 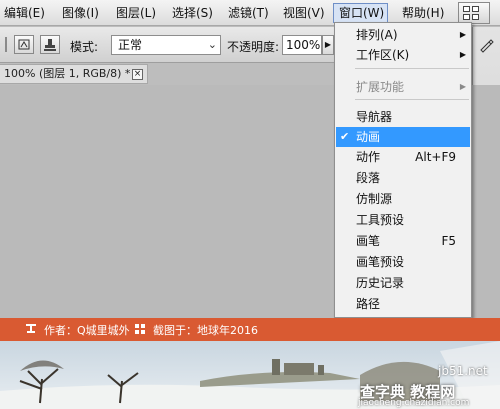 What do you see at coordinates (24, 13) in the screenshot?
I see `menu-edit: 编辑(E)` at bounding box center [24, 13].